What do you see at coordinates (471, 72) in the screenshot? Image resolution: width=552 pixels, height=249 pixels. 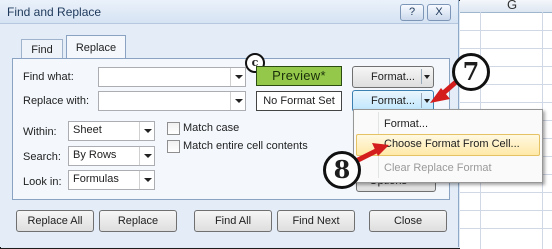 I see `step-7-callout: 7` at bounding box center [471, 72].